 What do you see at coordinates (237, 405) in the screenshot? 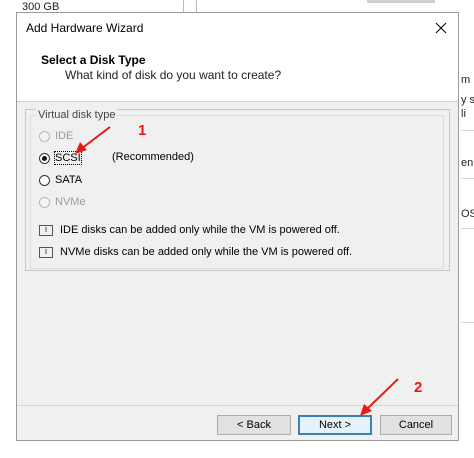
I see `footer-divider` at bounding box center [237, 405].